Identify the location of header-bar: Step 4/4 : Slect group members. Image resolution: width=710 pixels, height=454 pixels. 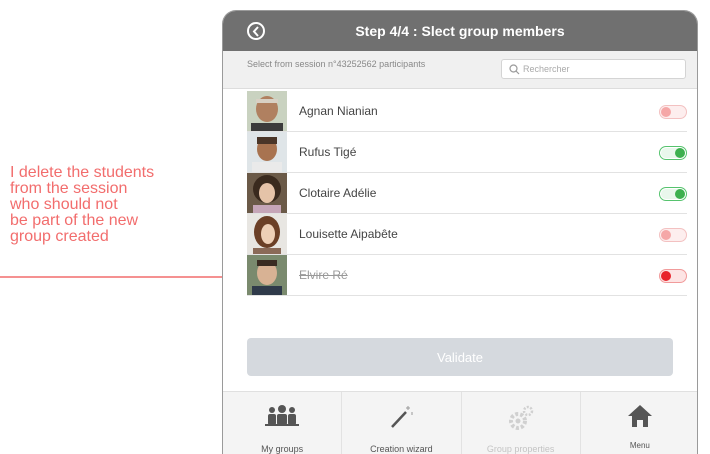
(460, 31).